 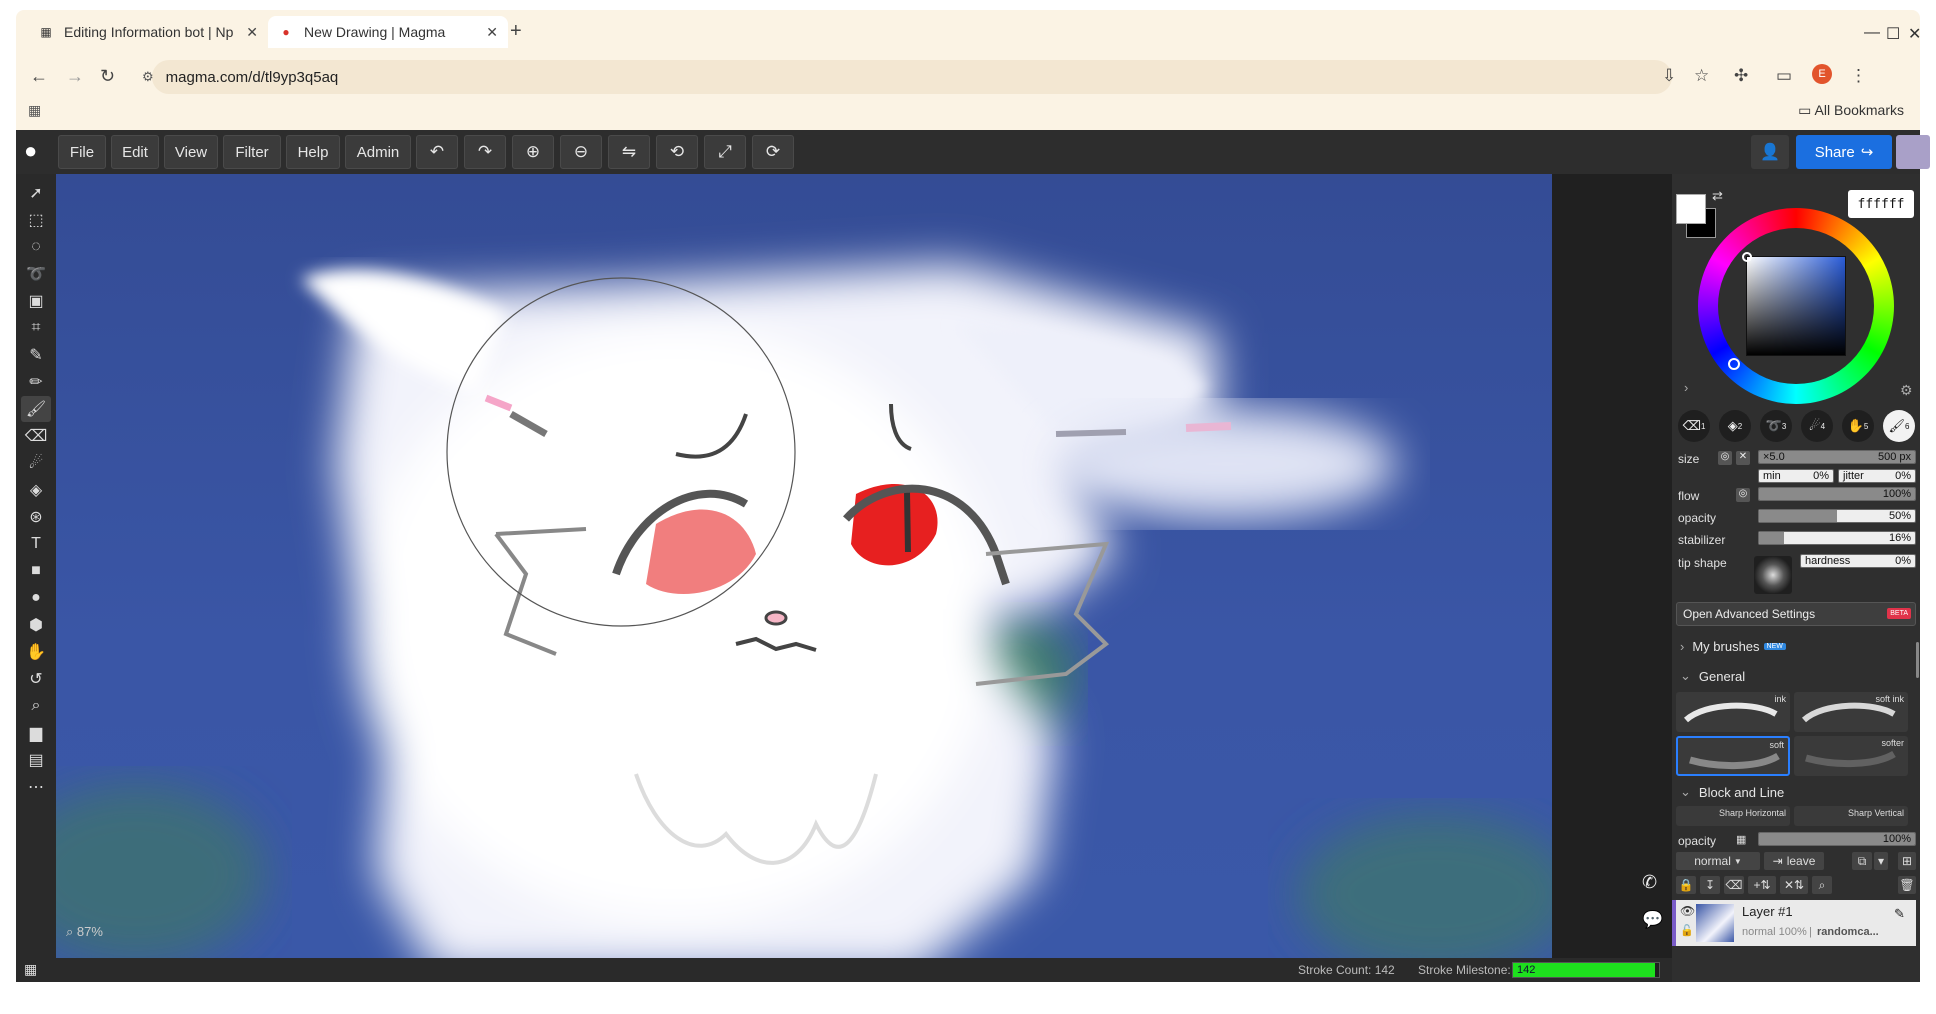 I want to click on min-slider: min 0%, so click(x=1796, y=476).